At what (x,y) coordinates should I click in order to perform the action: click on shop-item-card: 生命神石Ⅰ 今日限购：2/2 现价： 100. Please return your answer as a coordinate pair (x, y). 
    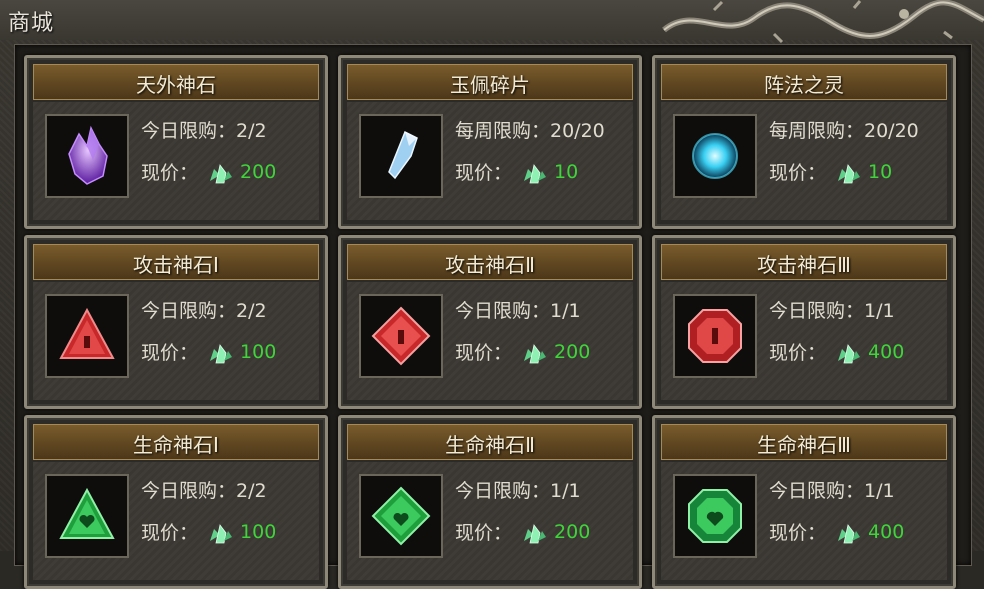
    Looking at the image, I should click on (176, 502).